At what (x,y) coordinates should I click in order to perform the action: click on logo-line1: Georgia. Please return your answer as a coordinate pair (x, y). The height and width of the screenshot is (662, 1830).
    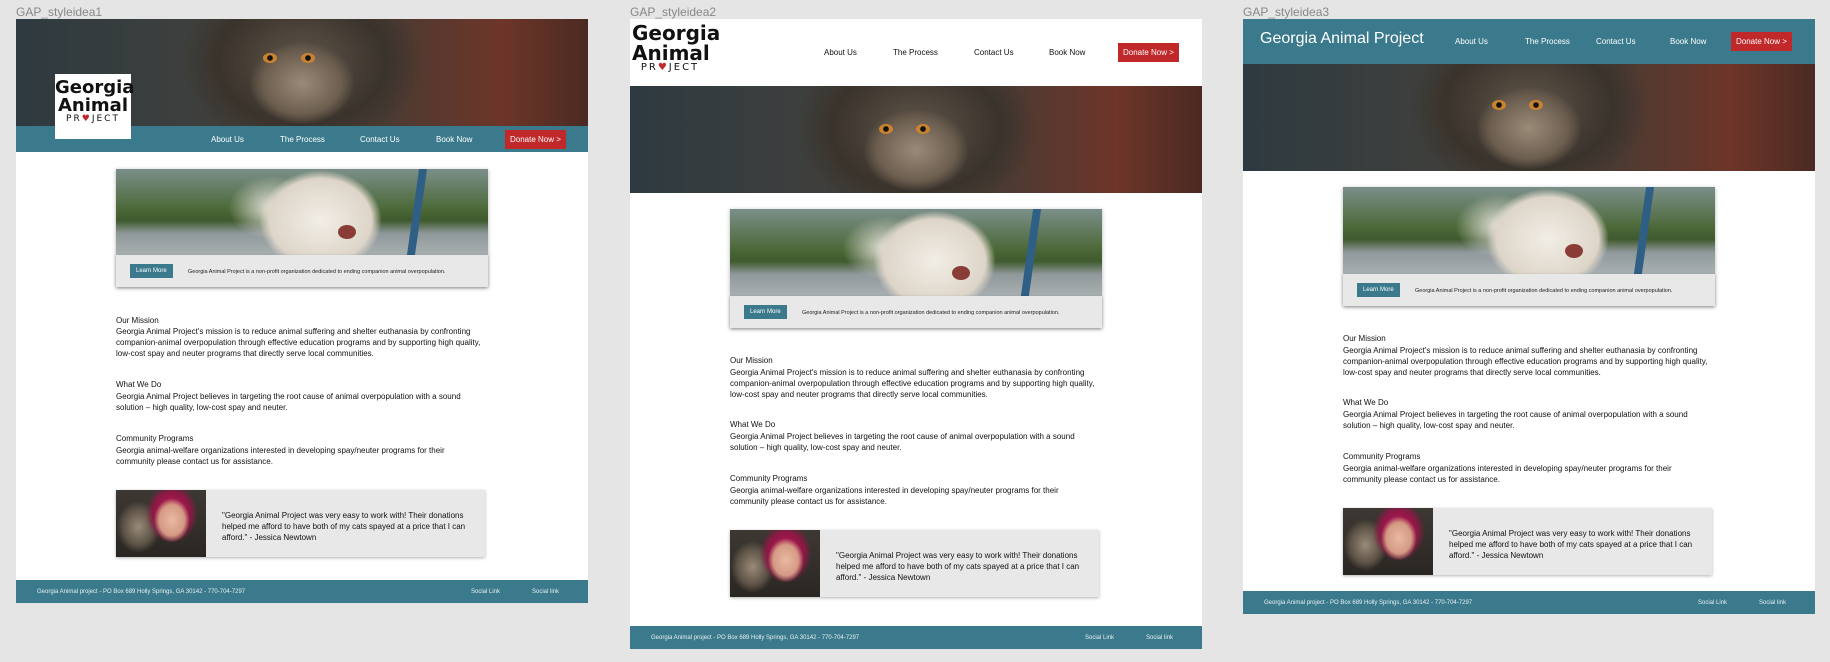
    Looking at the image, I should click on (676, 33).